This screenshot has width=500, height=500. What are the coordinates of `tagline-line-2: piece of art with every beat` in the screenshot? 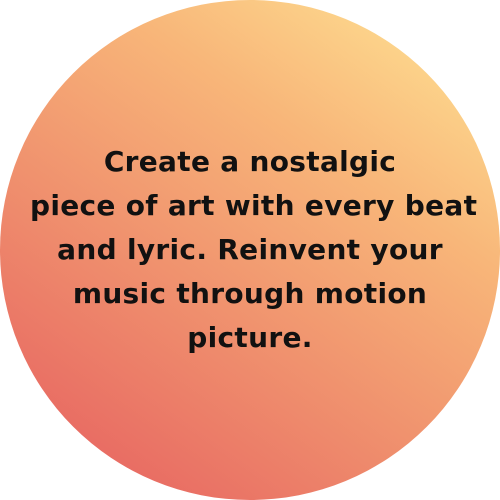 It's located at (254, 205).